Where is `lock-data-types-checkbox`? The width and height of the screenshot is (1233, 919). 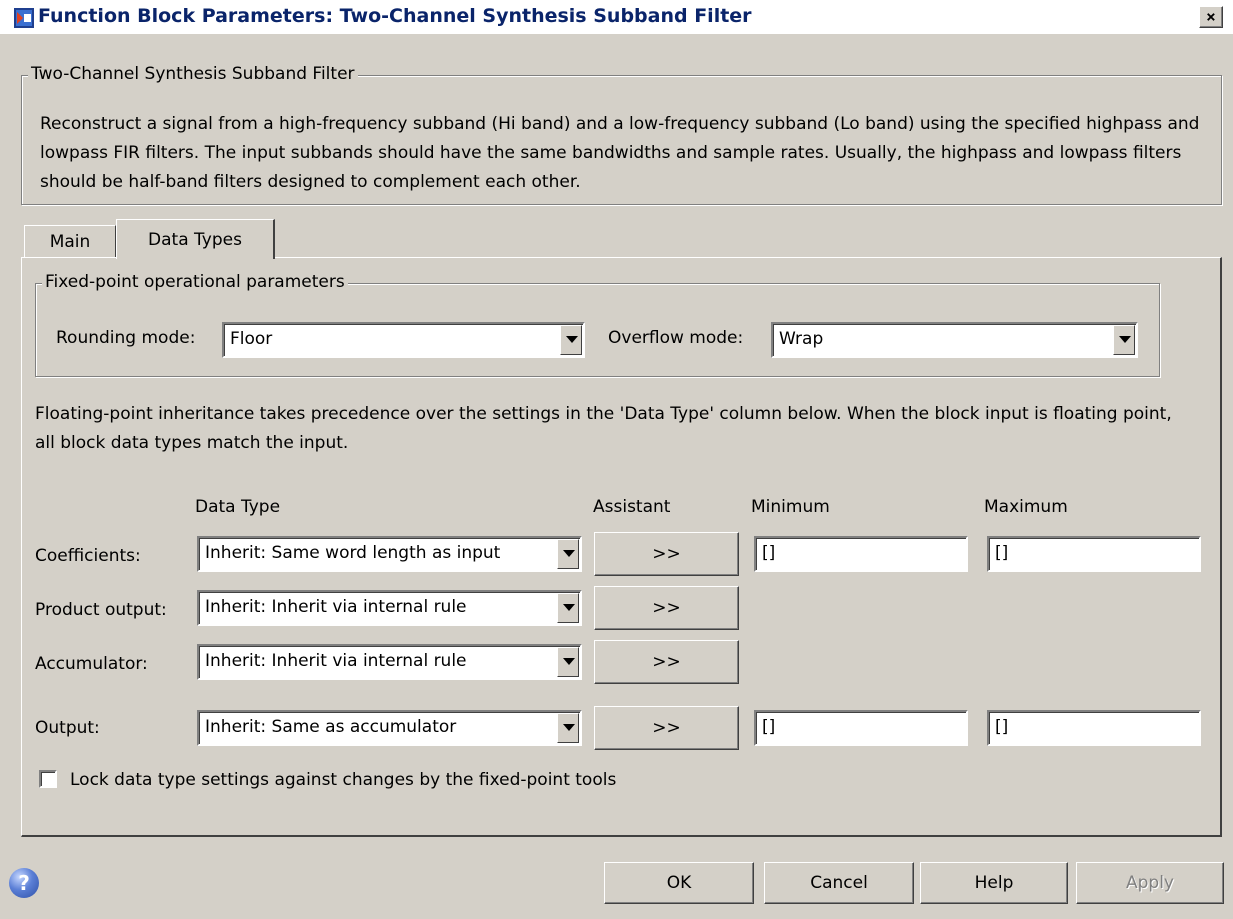
lock-data-types-checkbox is located at coordinates (48, 779).